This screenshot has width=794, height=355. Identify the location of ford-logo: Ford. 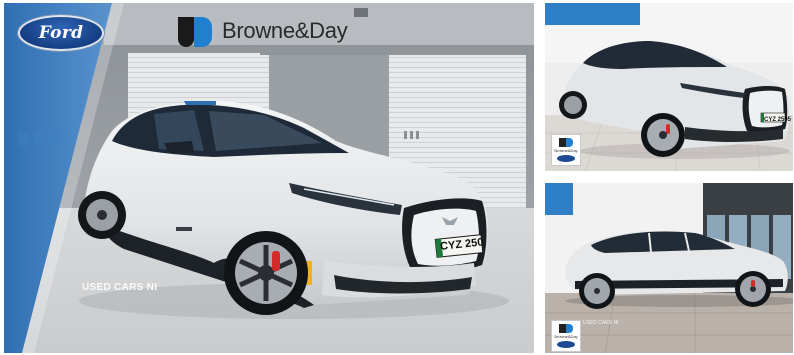
(61, 33).